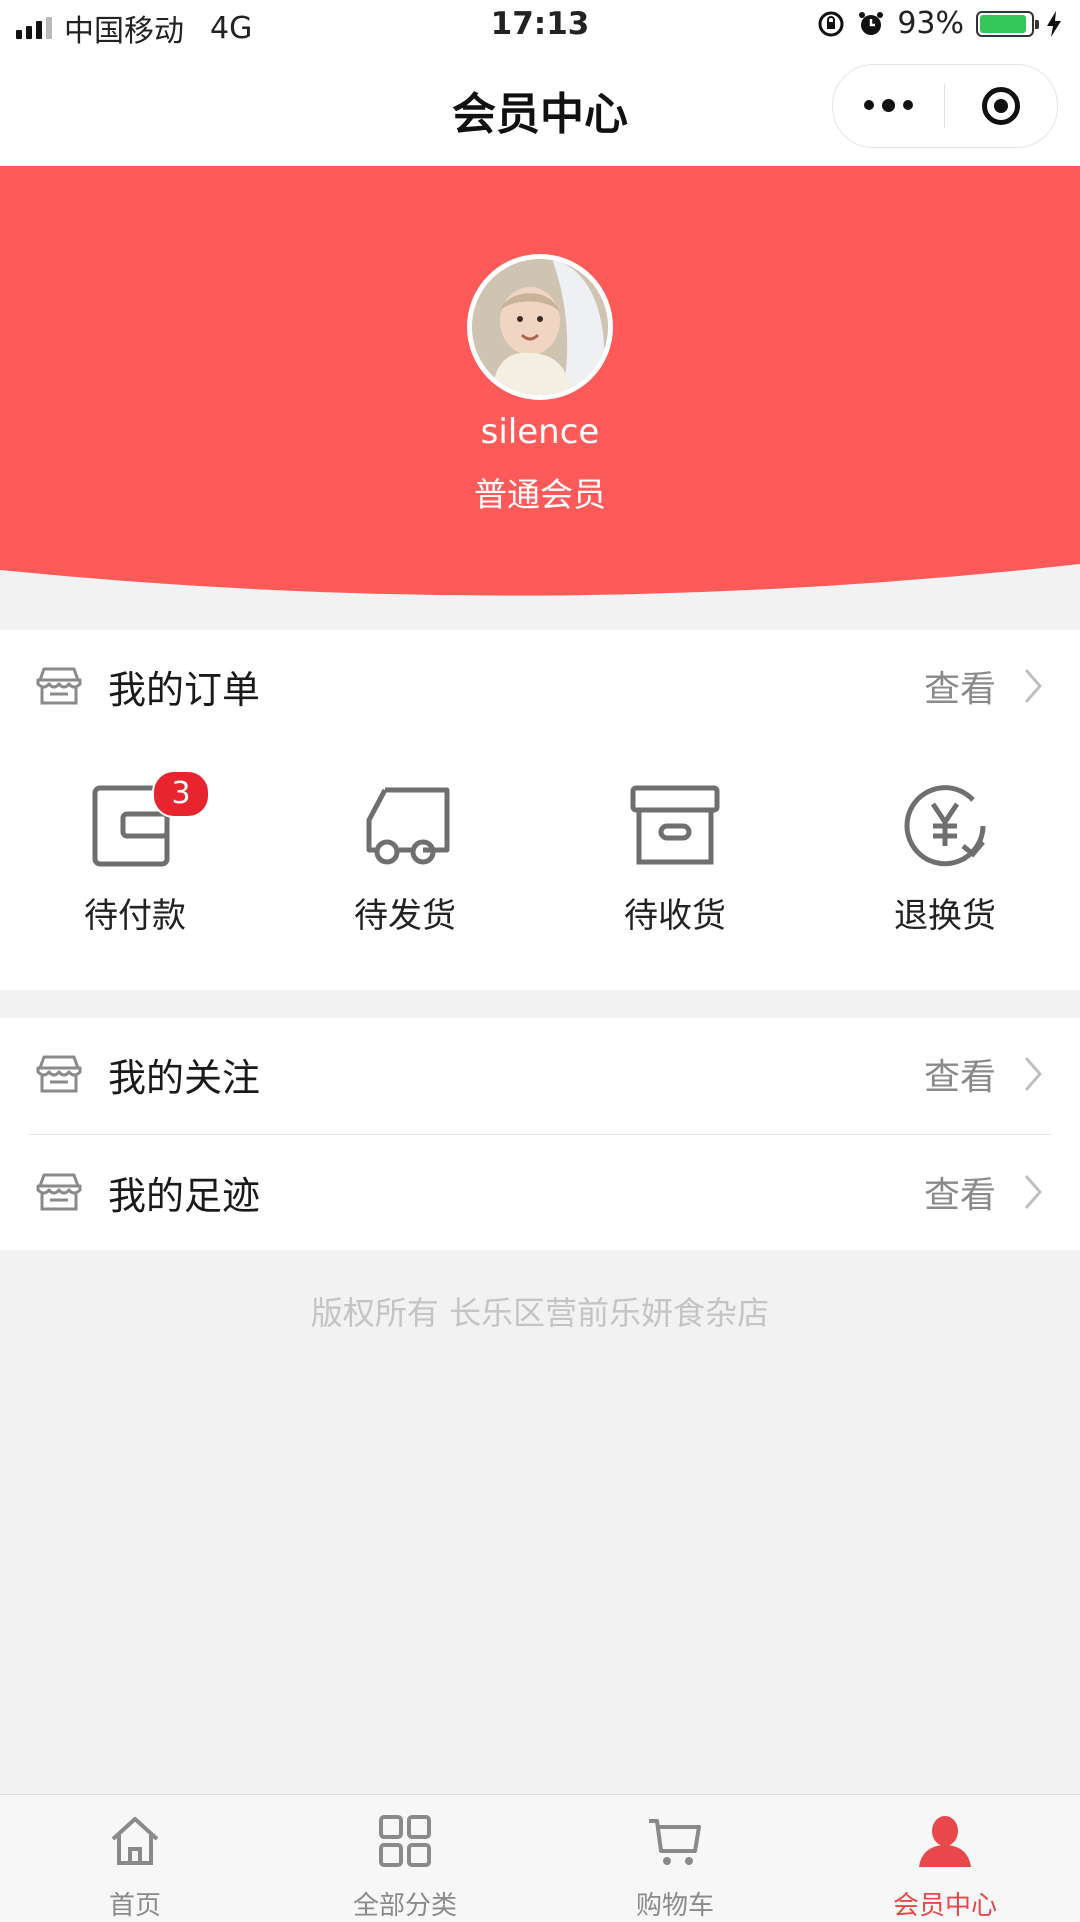 Image resolution: width=1080 pixels, height=1922 pixels. I want to click on tab-label: 全部分类, so click(404, 1906).